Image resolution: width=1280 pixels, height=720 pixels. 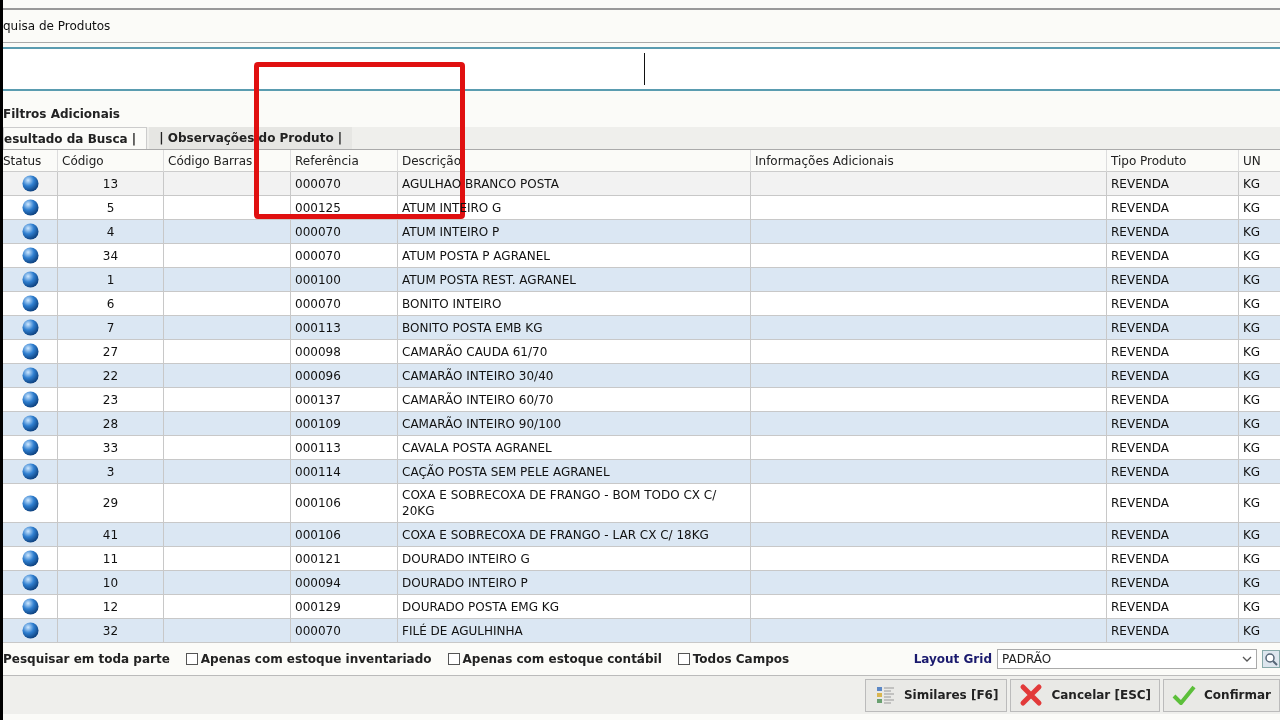 What do you see at coordinates (110, 279) in the screenshot?
I see `table-cell: 1` at bounding box center [110, 279].